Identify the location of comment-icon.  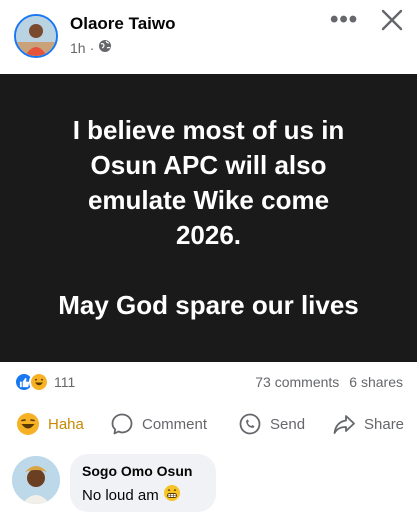
(122, 424).